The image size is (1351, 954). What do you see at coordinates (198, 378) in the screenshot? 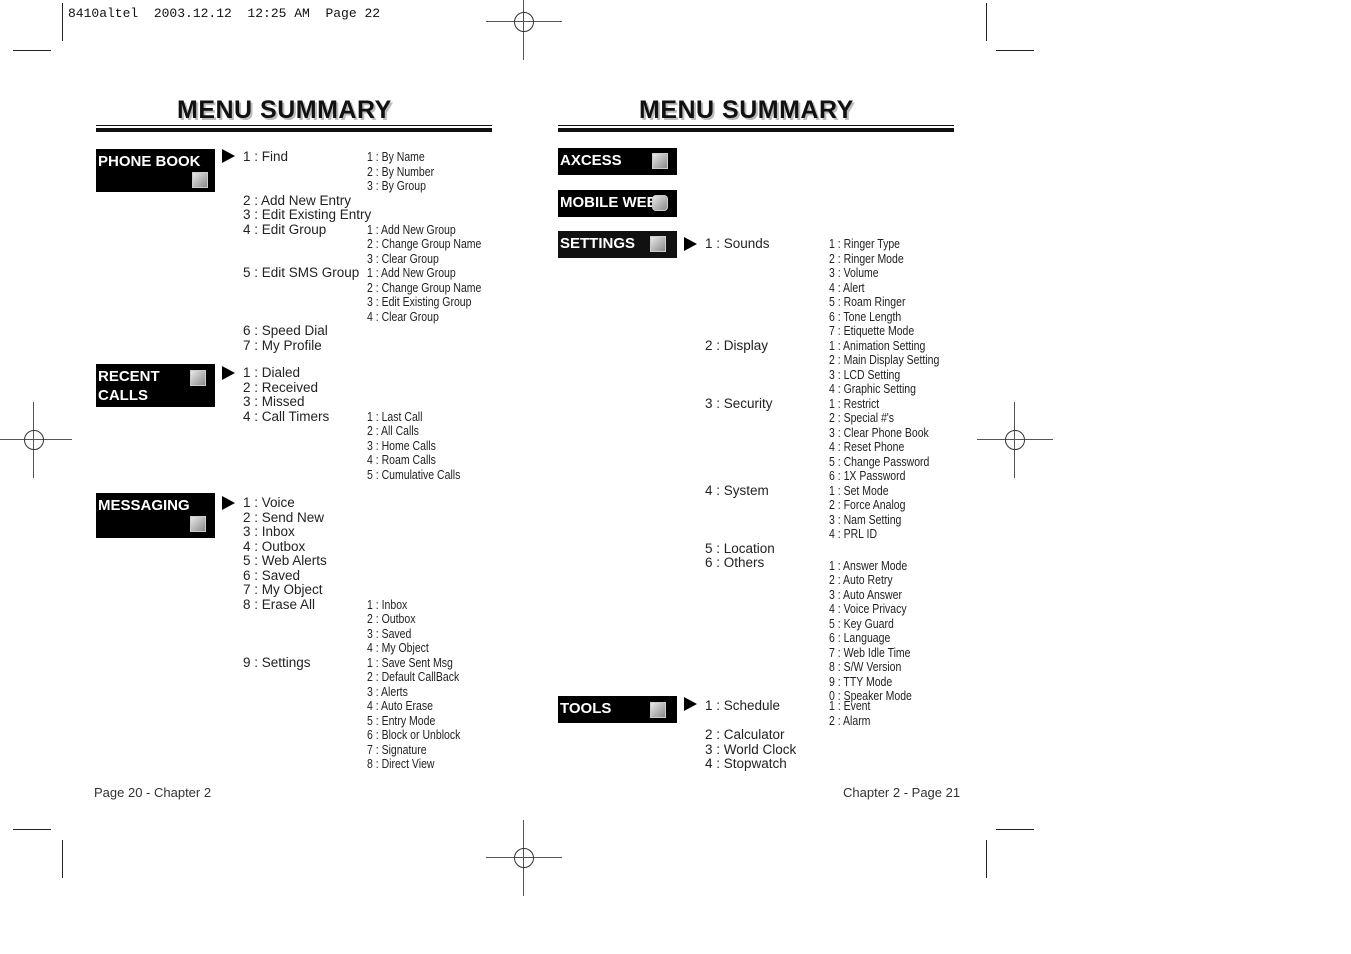
I see `phone-icon` at bounding box center [198, 378].